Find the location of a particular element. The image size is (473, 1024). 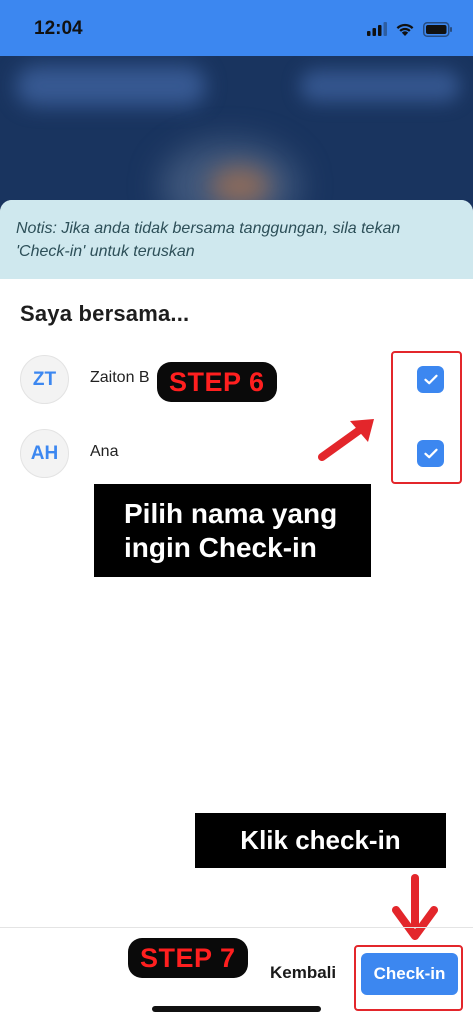

avatar: ZT is located at coordinates (44, 379).